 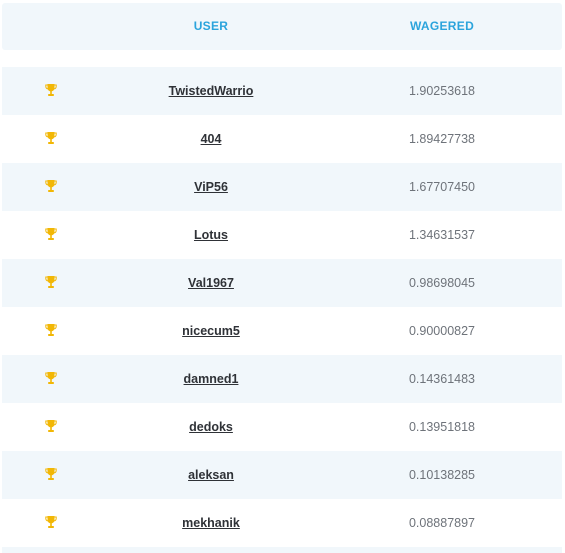 I want to click on table-row: aleksan 0.10138285, so click(x=282, y=475).